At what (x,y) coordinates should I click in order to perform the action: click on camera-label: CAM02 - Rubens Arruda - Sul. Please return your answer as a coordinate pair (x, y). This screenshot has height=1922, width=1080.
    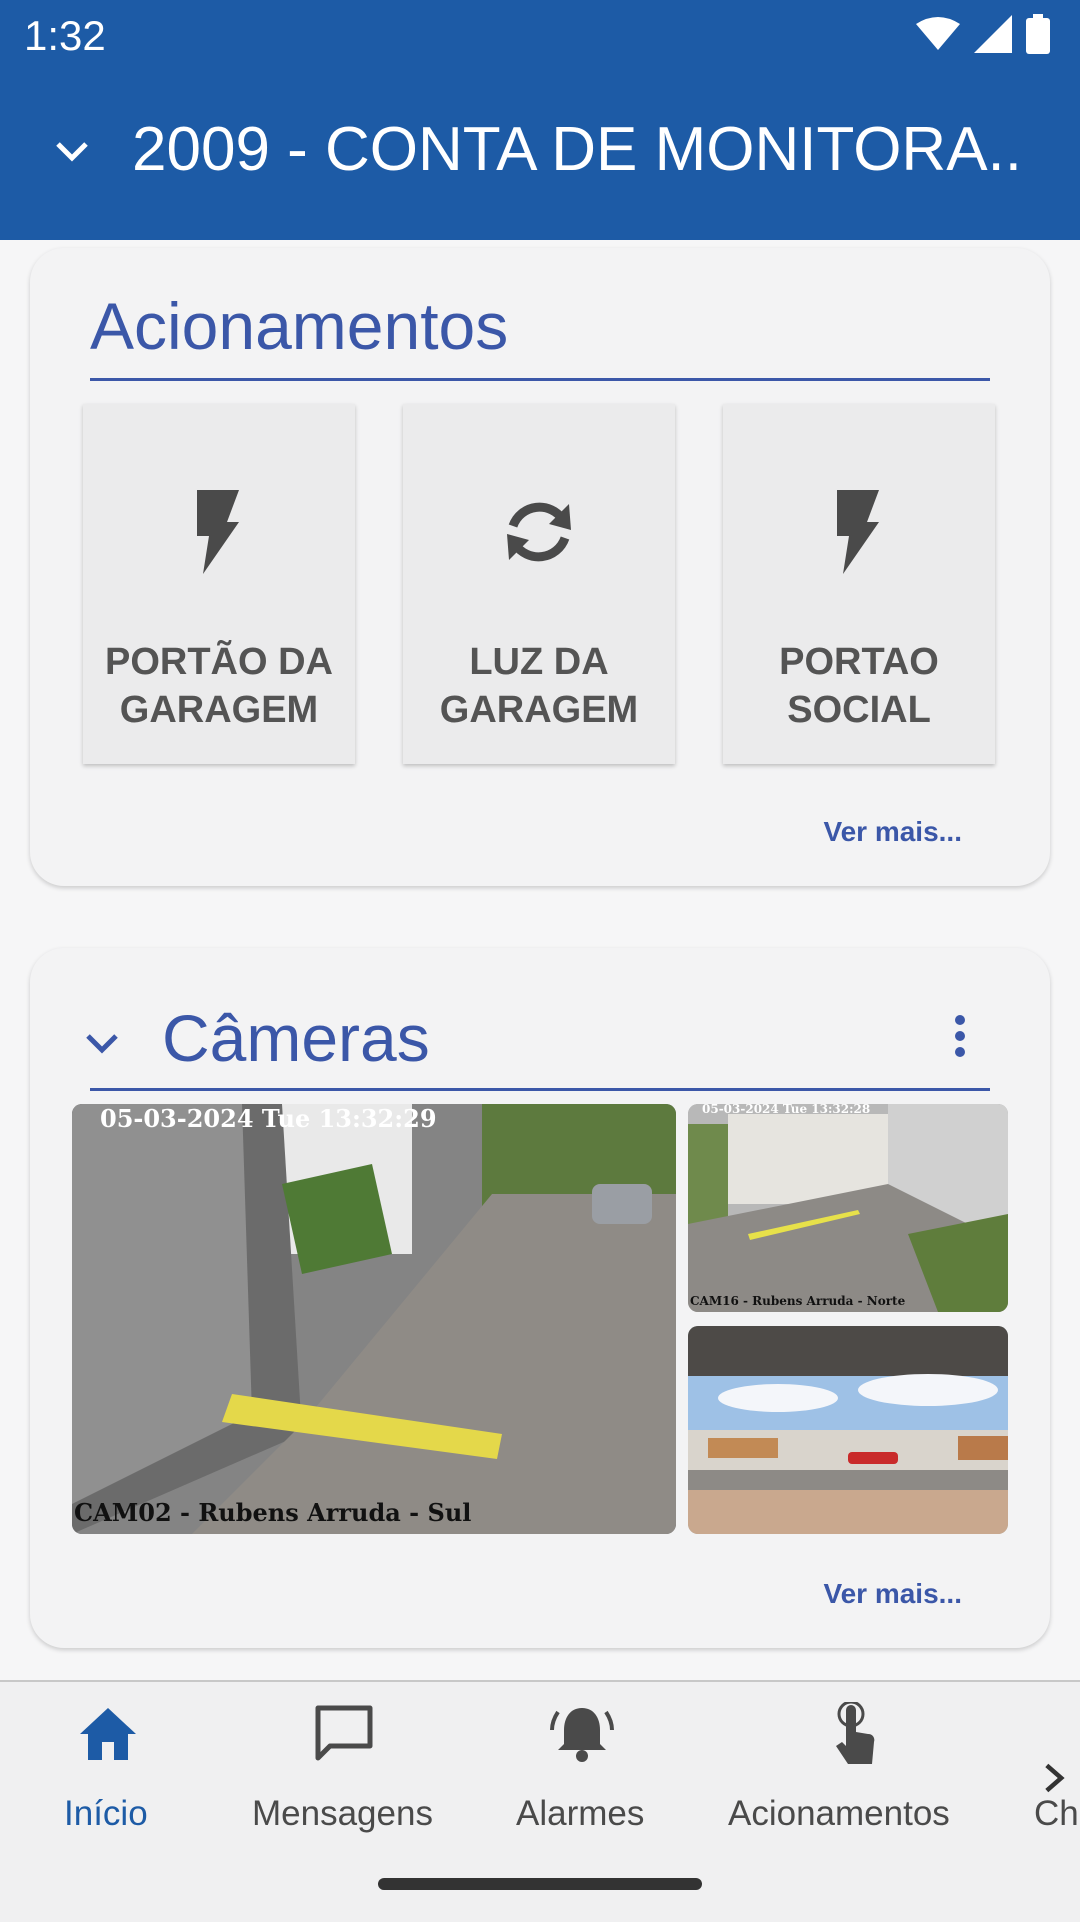
    Looking at the image, I should click on (273, 1512).